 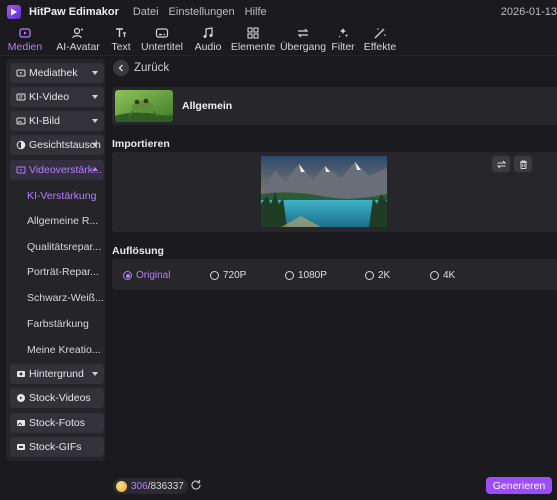 What do you see at coordinates (324, 191) in the screenshot?
I see `imported-landscape-image` at bounding box center [324, 191].